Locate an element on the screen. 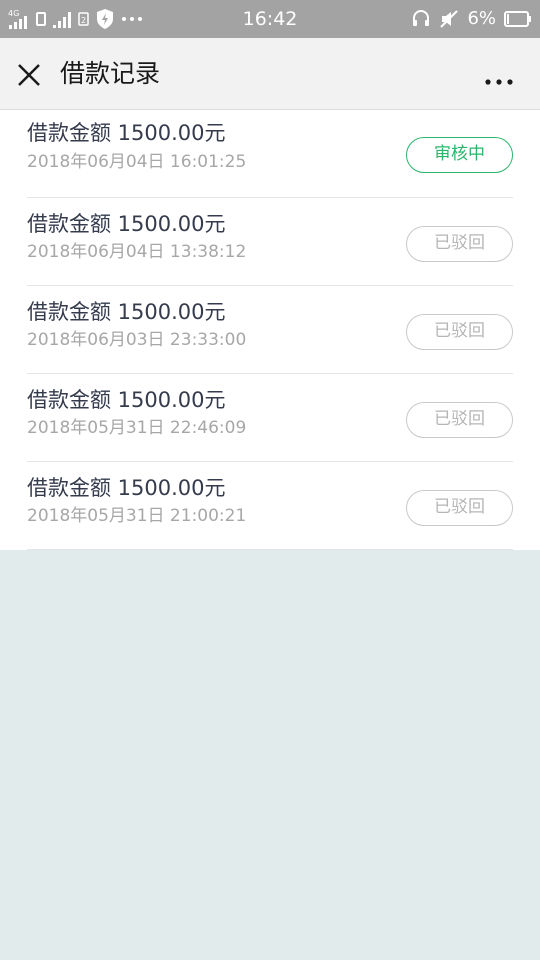 The height and width of the screenshot is (960, 540). record-datetime: 2018年06月04日 13:38:12 is located at coordinates (137, 252).